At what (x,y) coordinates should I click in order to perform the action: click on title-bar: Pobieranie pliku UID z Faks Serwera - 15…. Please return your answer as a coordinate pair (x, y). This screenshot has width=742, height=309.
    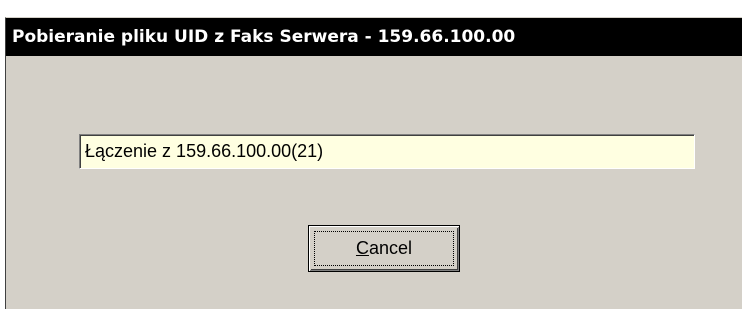
    Looking at the image, I should click on (374, 37).